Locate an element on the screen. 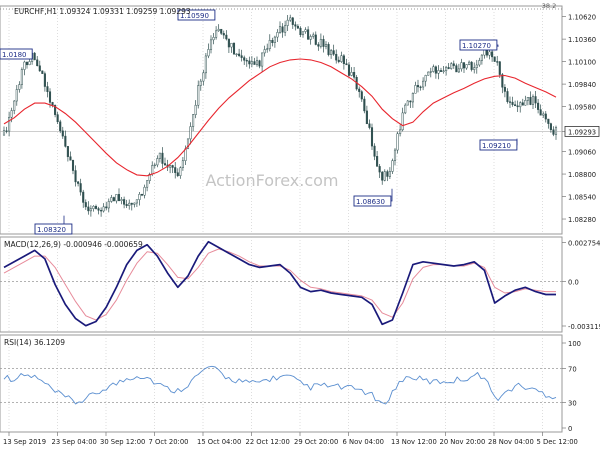  price-y-label: 1.09580 is located at coordinates (582, 108).